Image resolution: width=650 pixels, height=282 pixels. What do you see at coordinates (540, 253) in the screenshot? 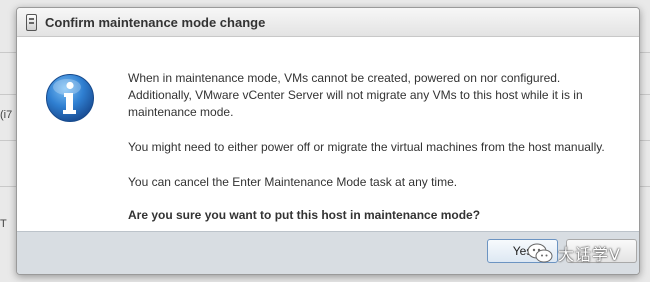
I see `wechat-icon` at bounding box center [540, 253].